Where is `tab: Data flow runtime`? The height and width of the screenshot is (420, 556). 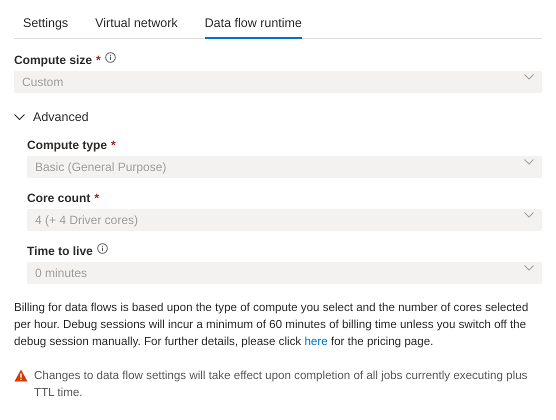
tab: Data flow runtime is located at coordinates (253, 23).